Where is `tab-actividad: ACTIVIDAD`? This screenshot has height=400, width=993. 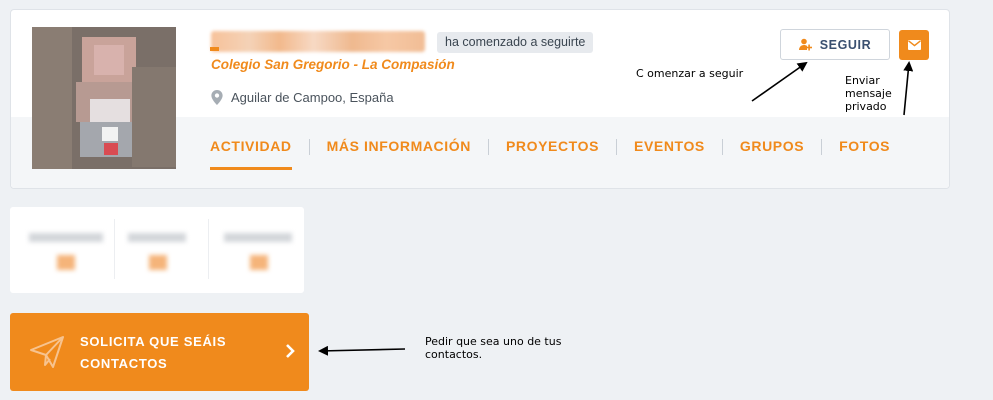 tab-actividad: ACTIVIDAD is located at coordinates (251, 154).